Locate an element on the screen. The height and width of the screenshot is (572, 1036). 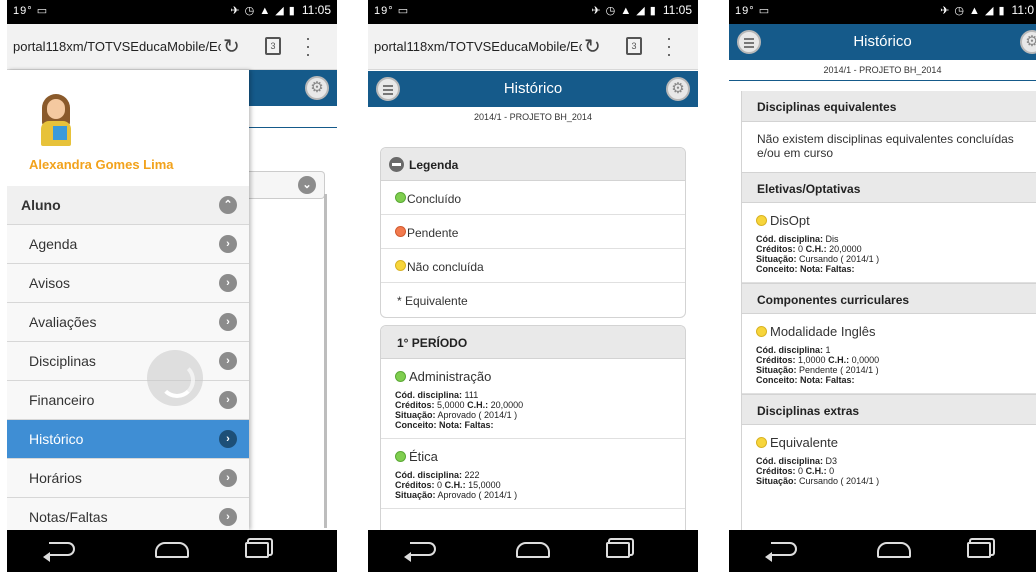
status-right: ✈ ◷ ▲ ◢ ▮ 11:0 is located at coordinates (987, 10).